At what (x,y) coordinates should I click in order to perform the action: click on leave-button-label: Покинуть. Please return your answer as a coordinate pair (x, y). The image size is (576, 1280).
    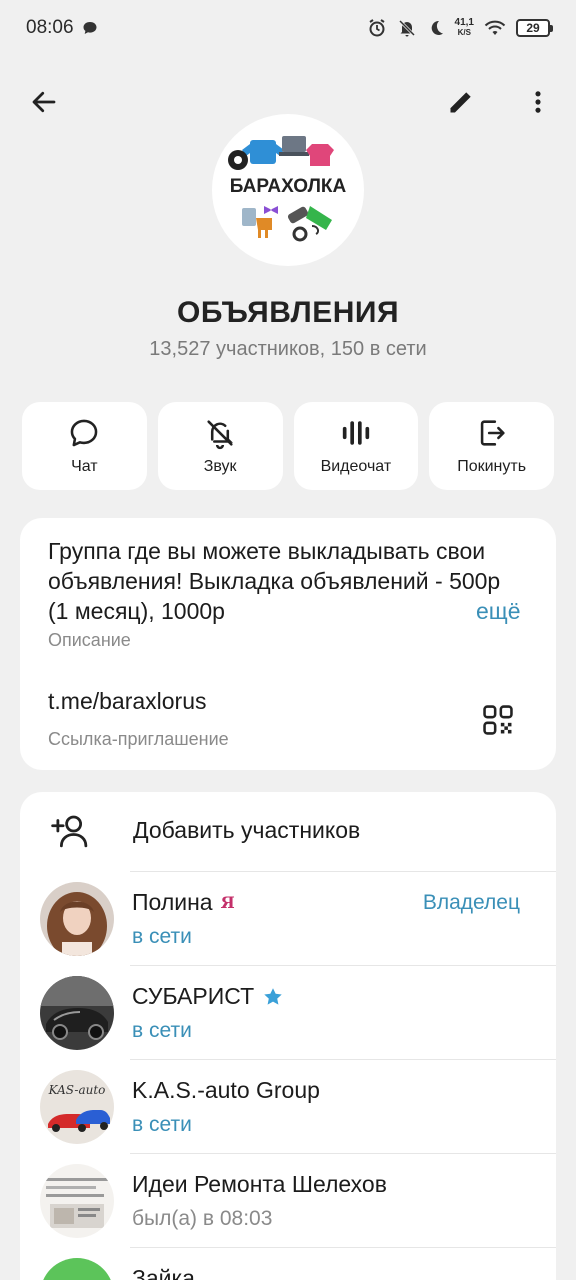
    Looking at the image, I should click on (492, 466).